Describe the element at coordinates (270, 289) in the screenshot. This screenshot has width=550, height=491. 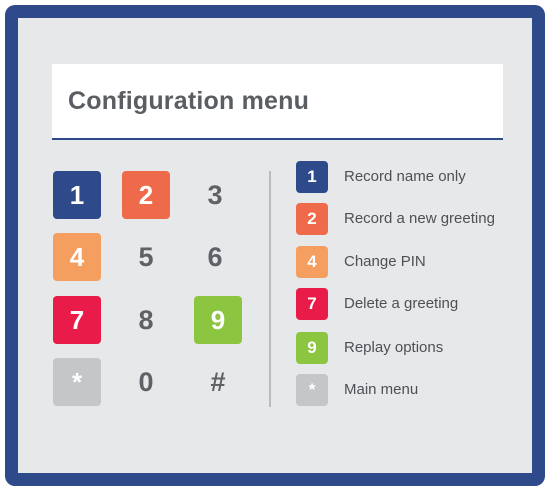
I see `divider` at that location.